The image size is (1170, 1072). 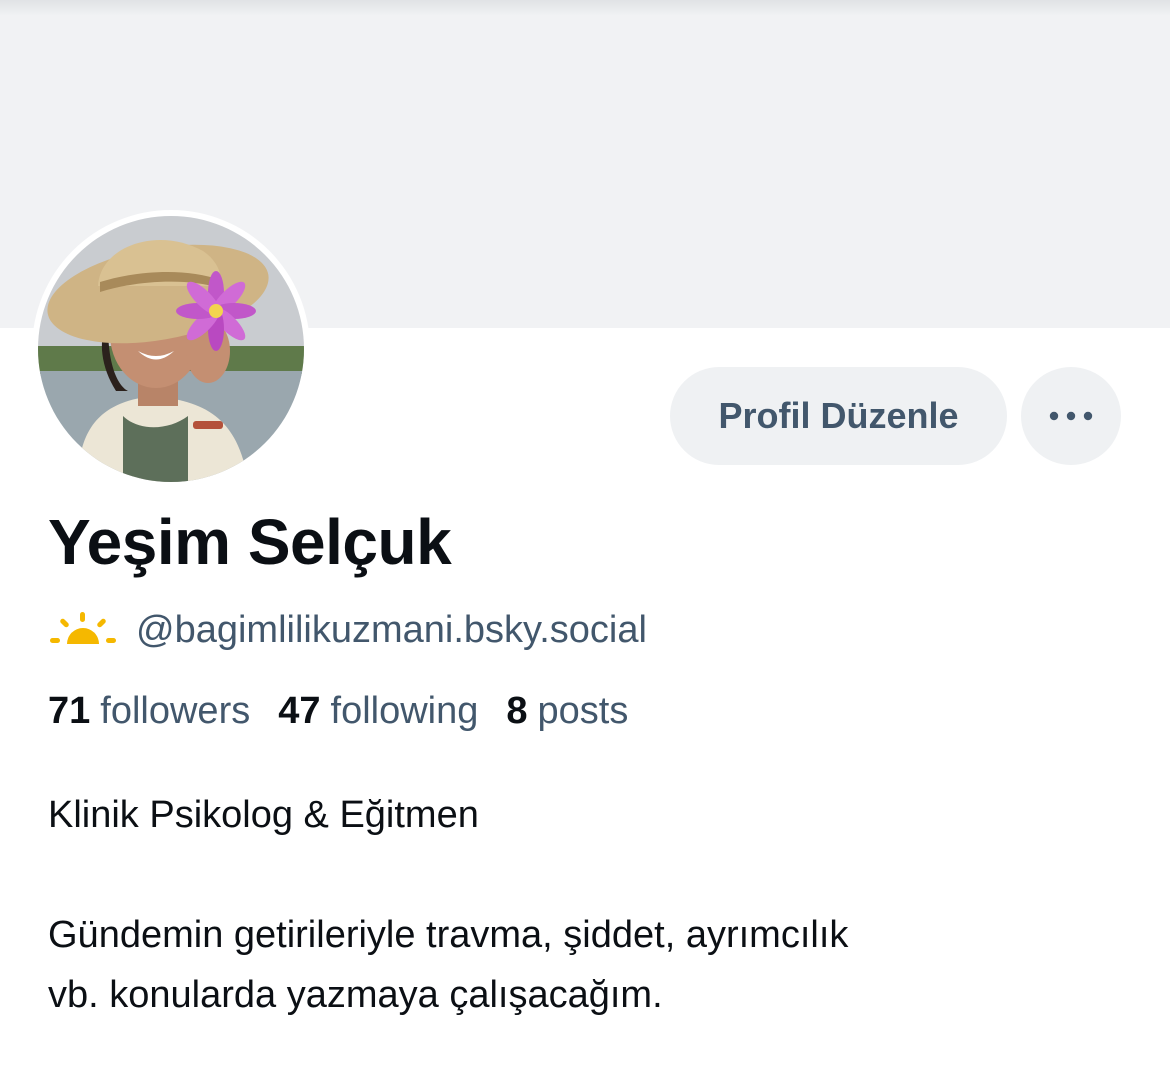 I want to click on profile-stats: 71 followers 47 following 8 posts, so click(x=352, y=711).